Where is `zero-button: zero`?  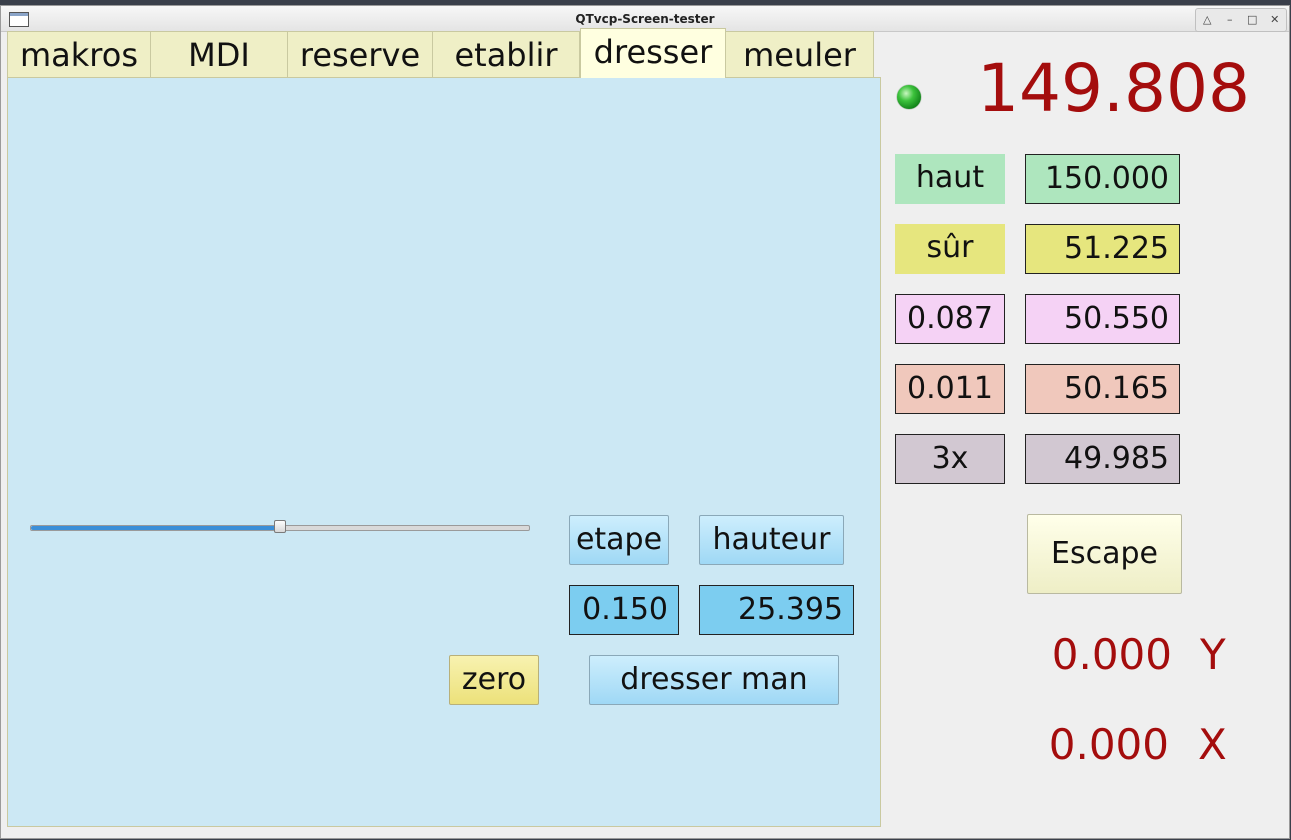 zero-button: zero is located at coordinates (494, 680).